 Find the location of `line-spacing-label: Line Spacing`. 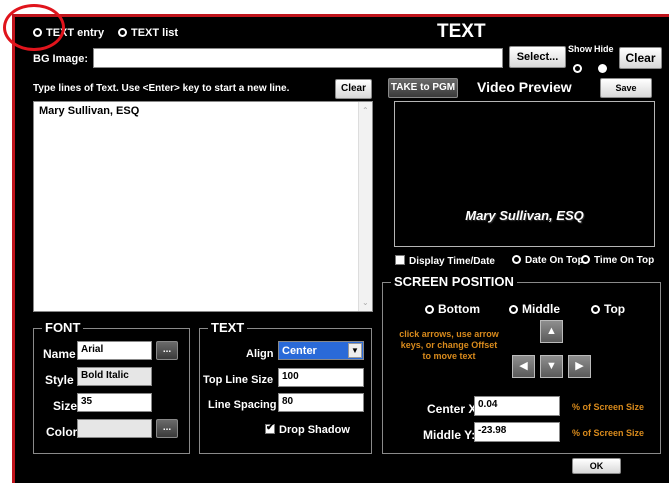

line-spacing-label: Line Spacing is located at coordinates (242, 405).